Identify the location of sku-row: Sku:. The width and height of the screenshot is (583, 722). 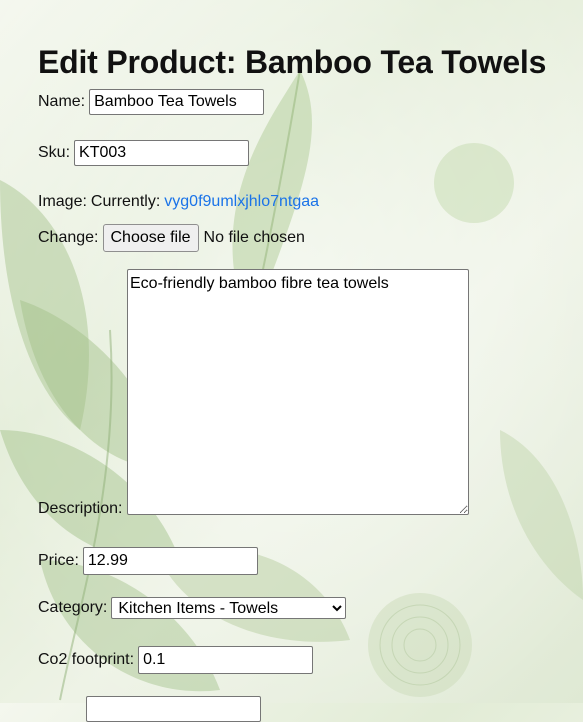
(144, 153).